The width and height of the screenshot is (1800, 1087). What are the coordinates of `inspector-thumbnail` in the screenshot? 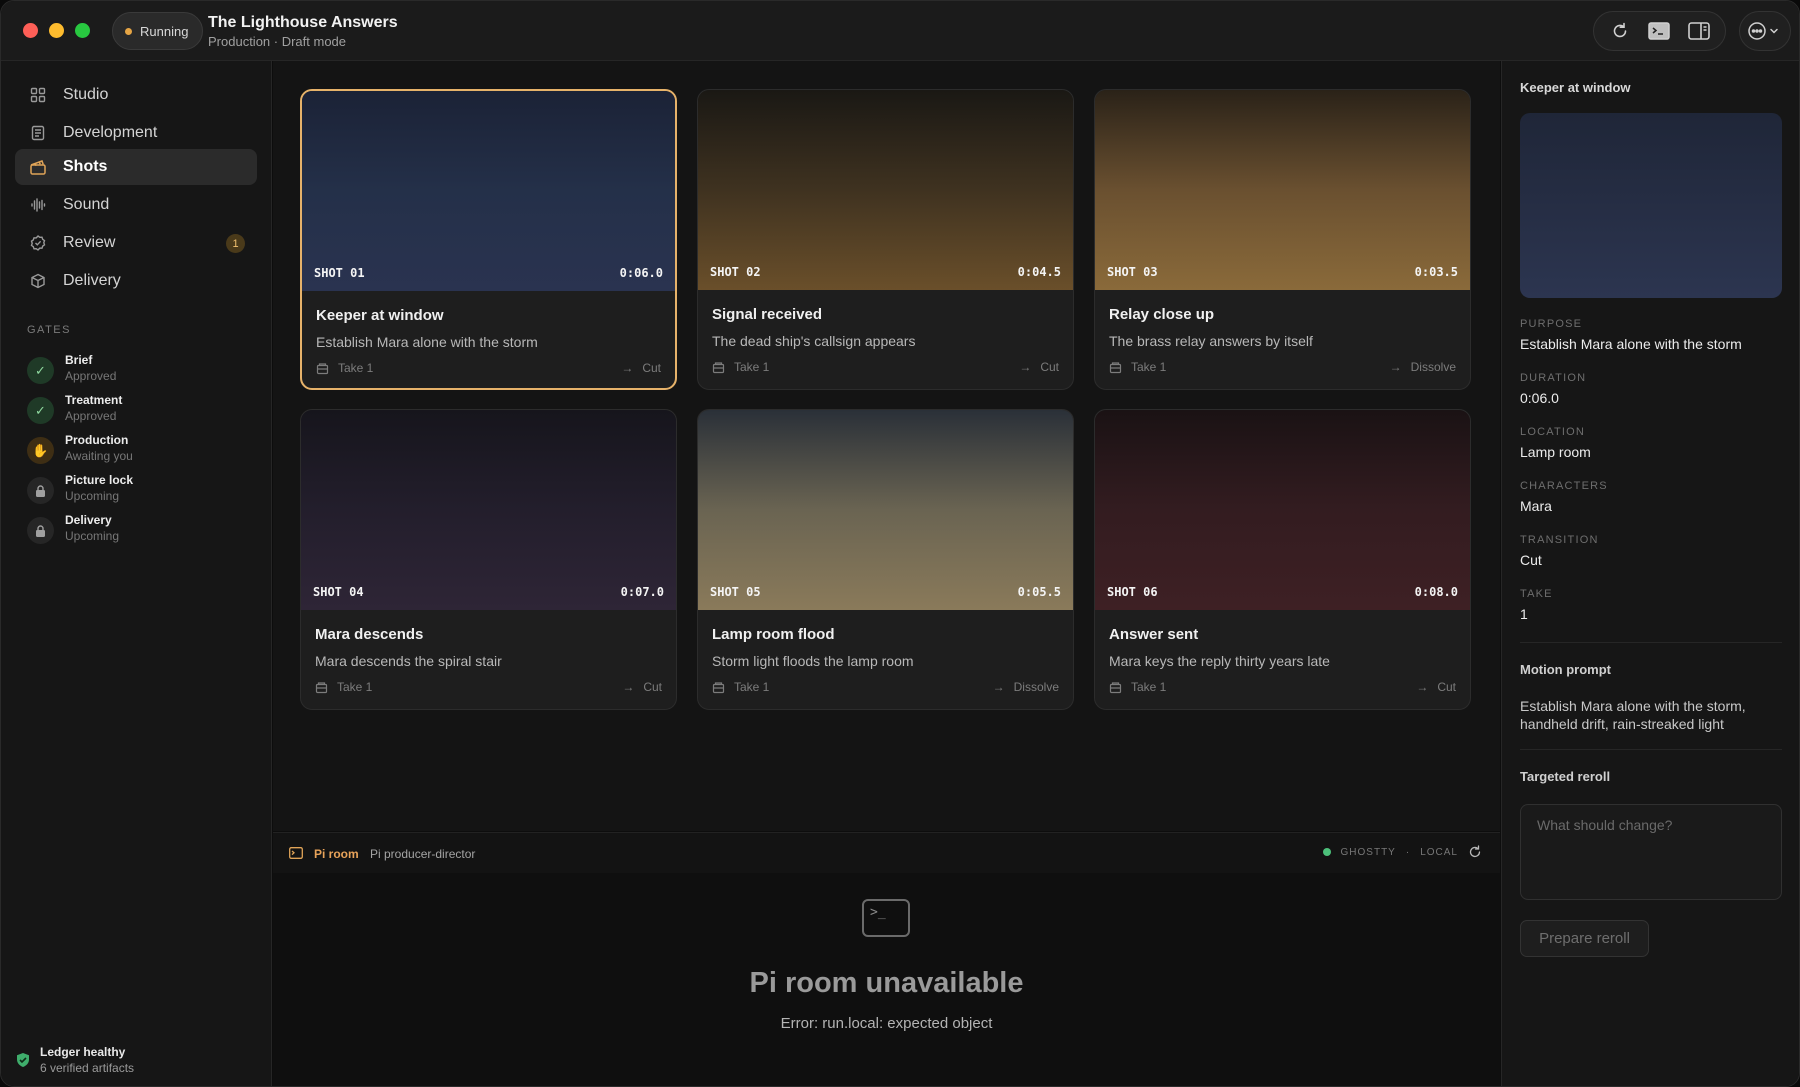 It's located at (1651, 205).